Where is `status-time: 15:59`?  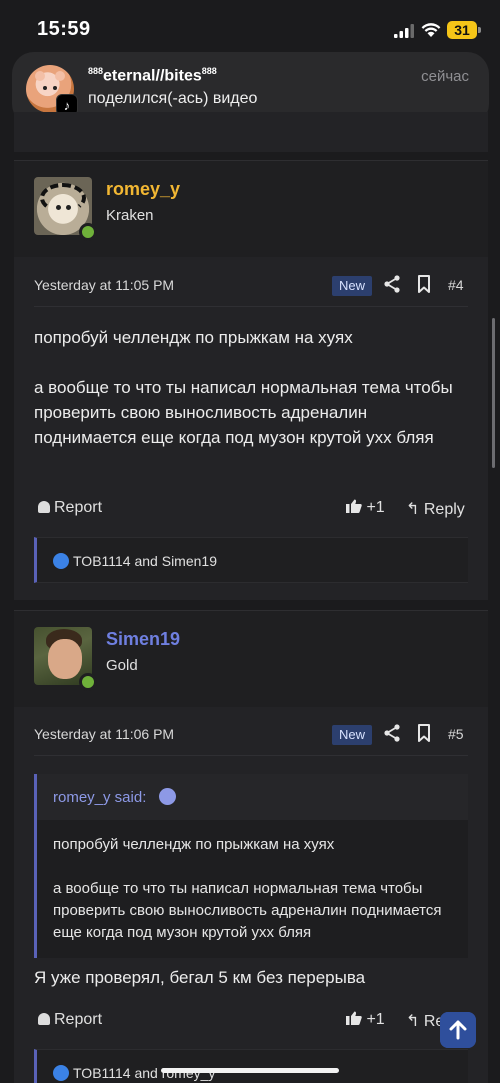
status-time: 15:59 is located at coordinates (64, 29).